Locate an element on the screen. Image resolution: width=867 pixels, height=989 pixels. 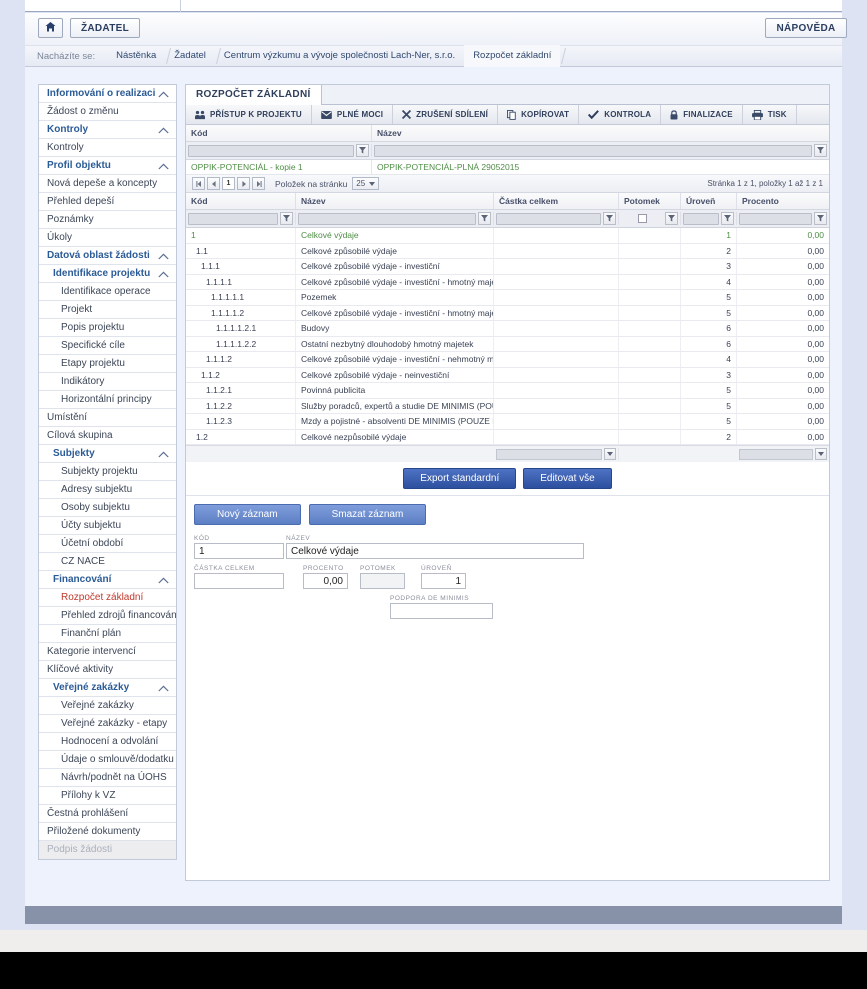
pager-prev-button is located at coordinates (213, 183).